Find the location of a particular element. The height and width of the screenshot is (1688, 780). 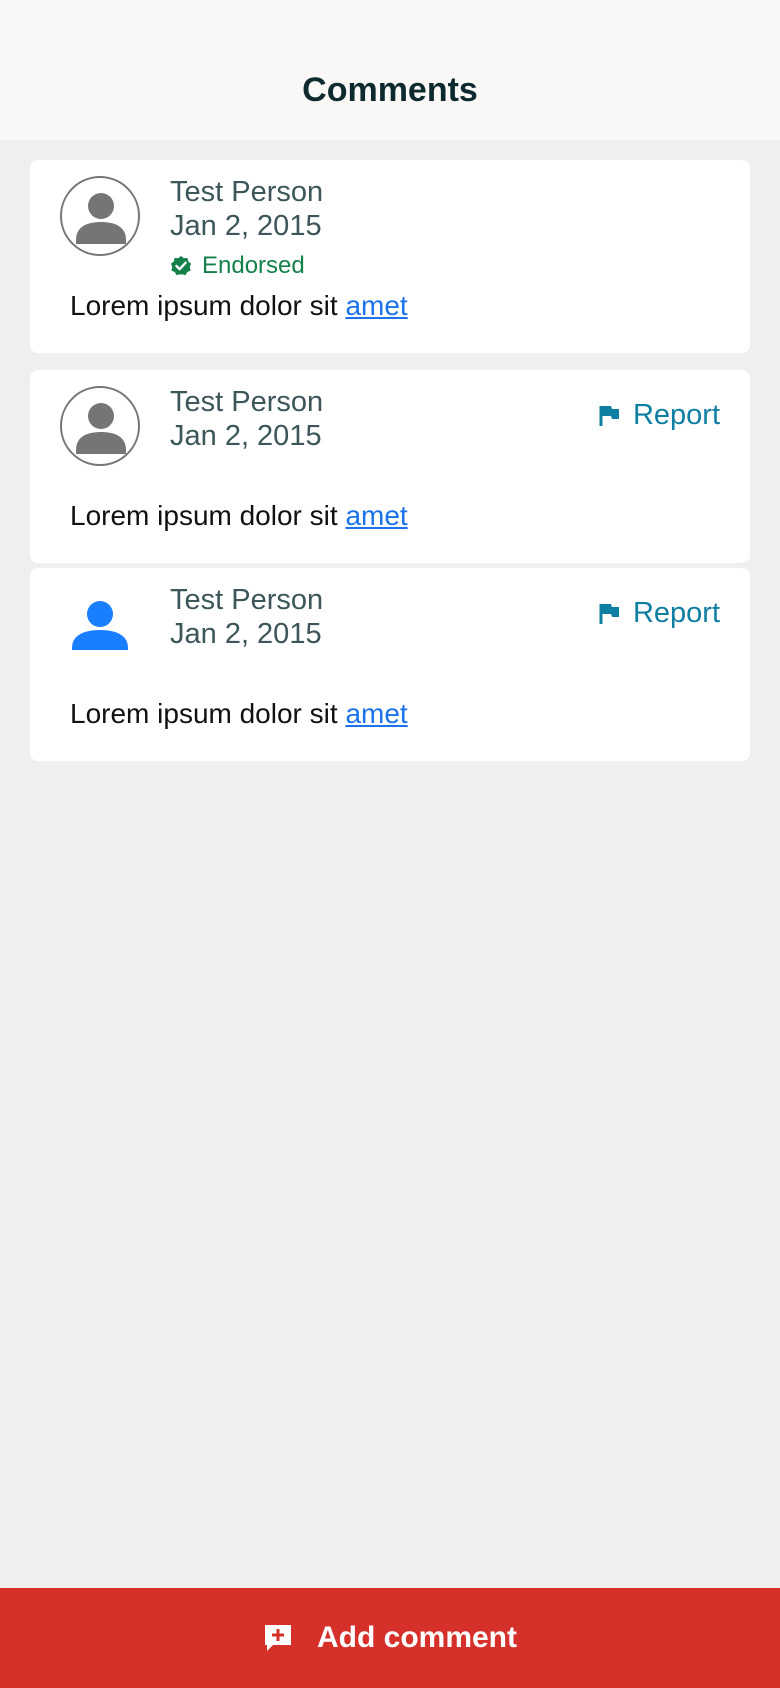

endorsed-badge: Endorsed is located at coordinates (237, 266).